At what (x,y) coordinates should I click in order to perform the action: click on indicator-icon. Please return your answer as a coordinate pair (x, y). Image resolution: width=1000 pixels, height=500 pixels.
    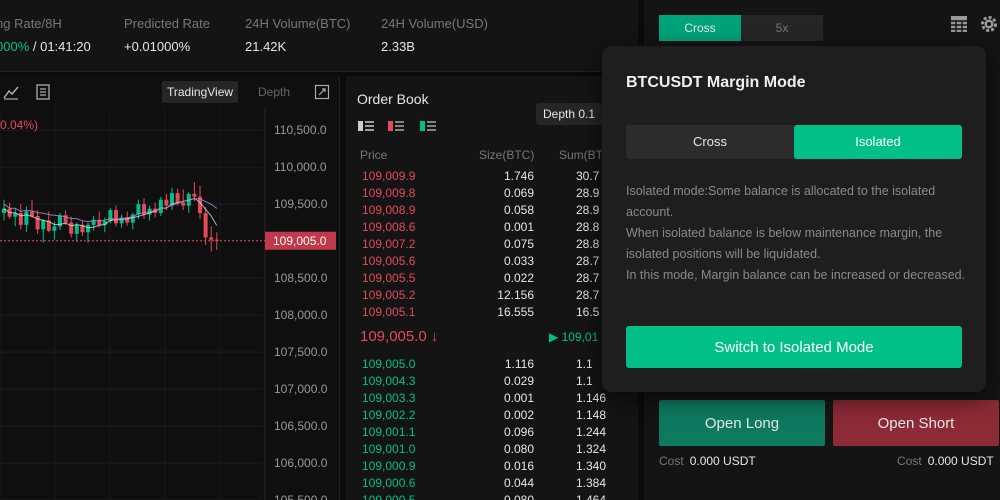
    Looking at the image, I should click on (43, 92).